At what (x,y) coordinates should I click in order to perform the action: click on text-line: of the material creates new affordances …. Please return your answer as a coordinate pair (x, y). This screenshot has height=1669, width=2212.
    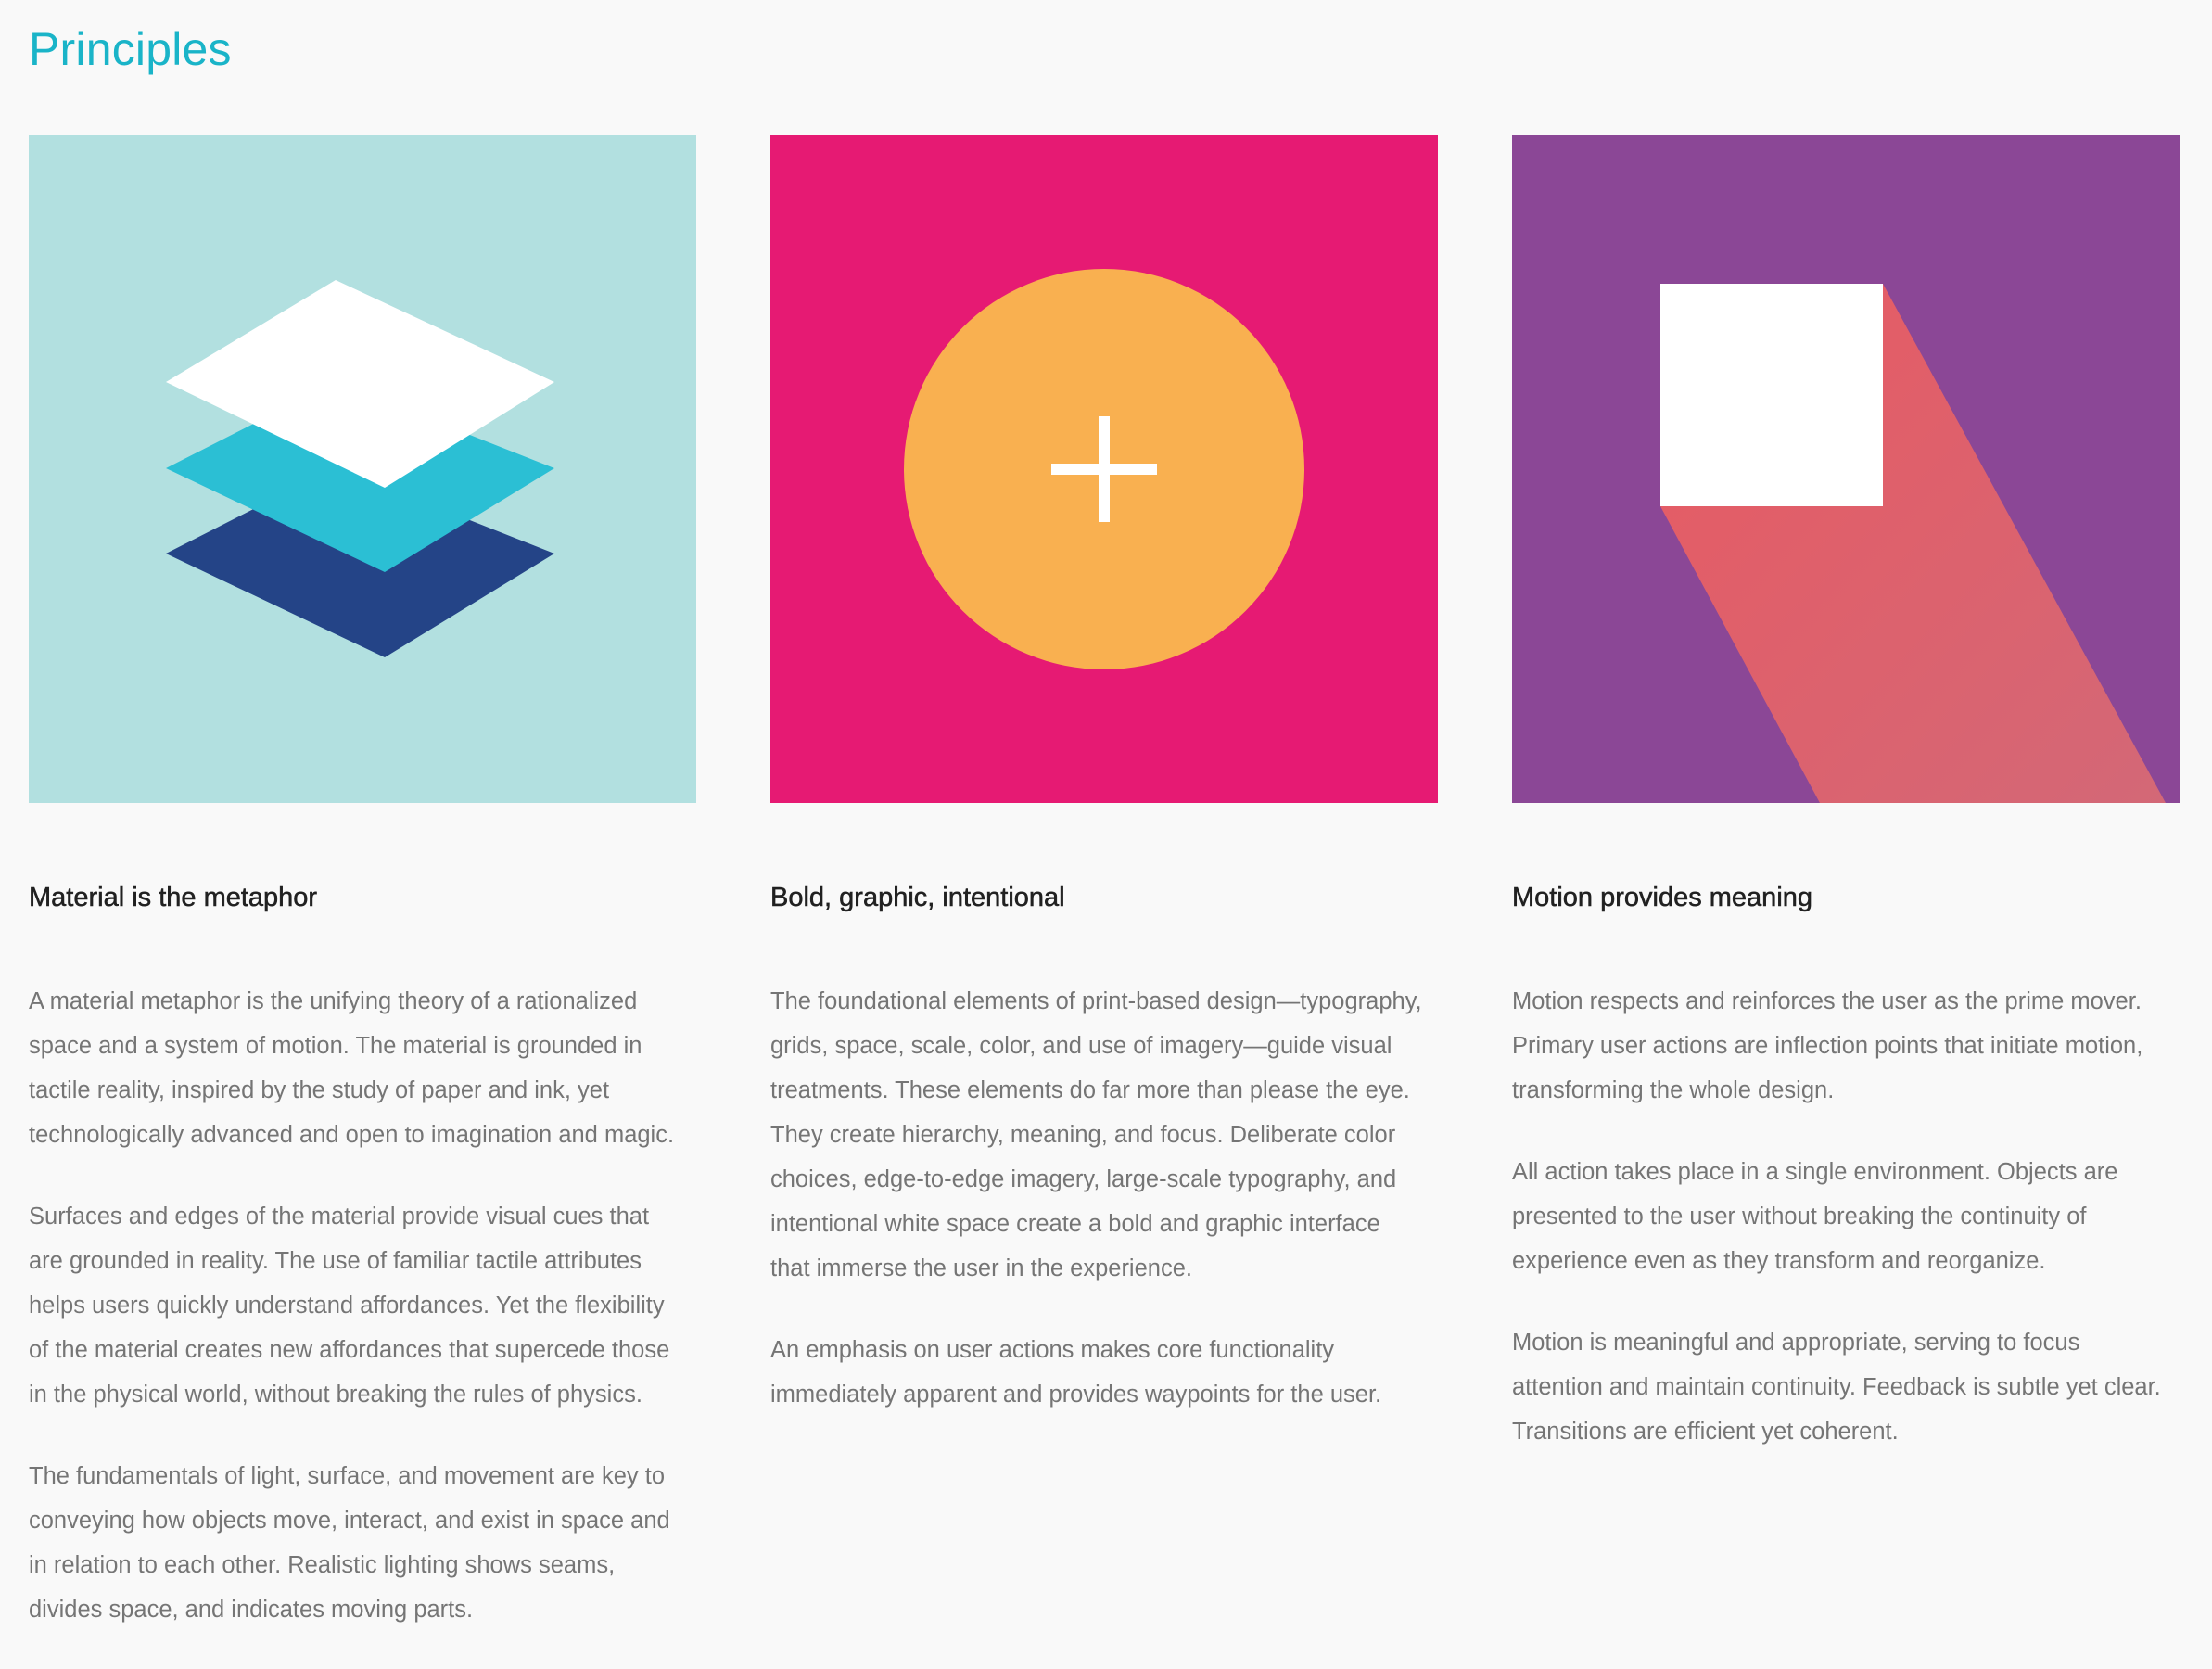
    Looking at the image, I should click on (349, 1350).